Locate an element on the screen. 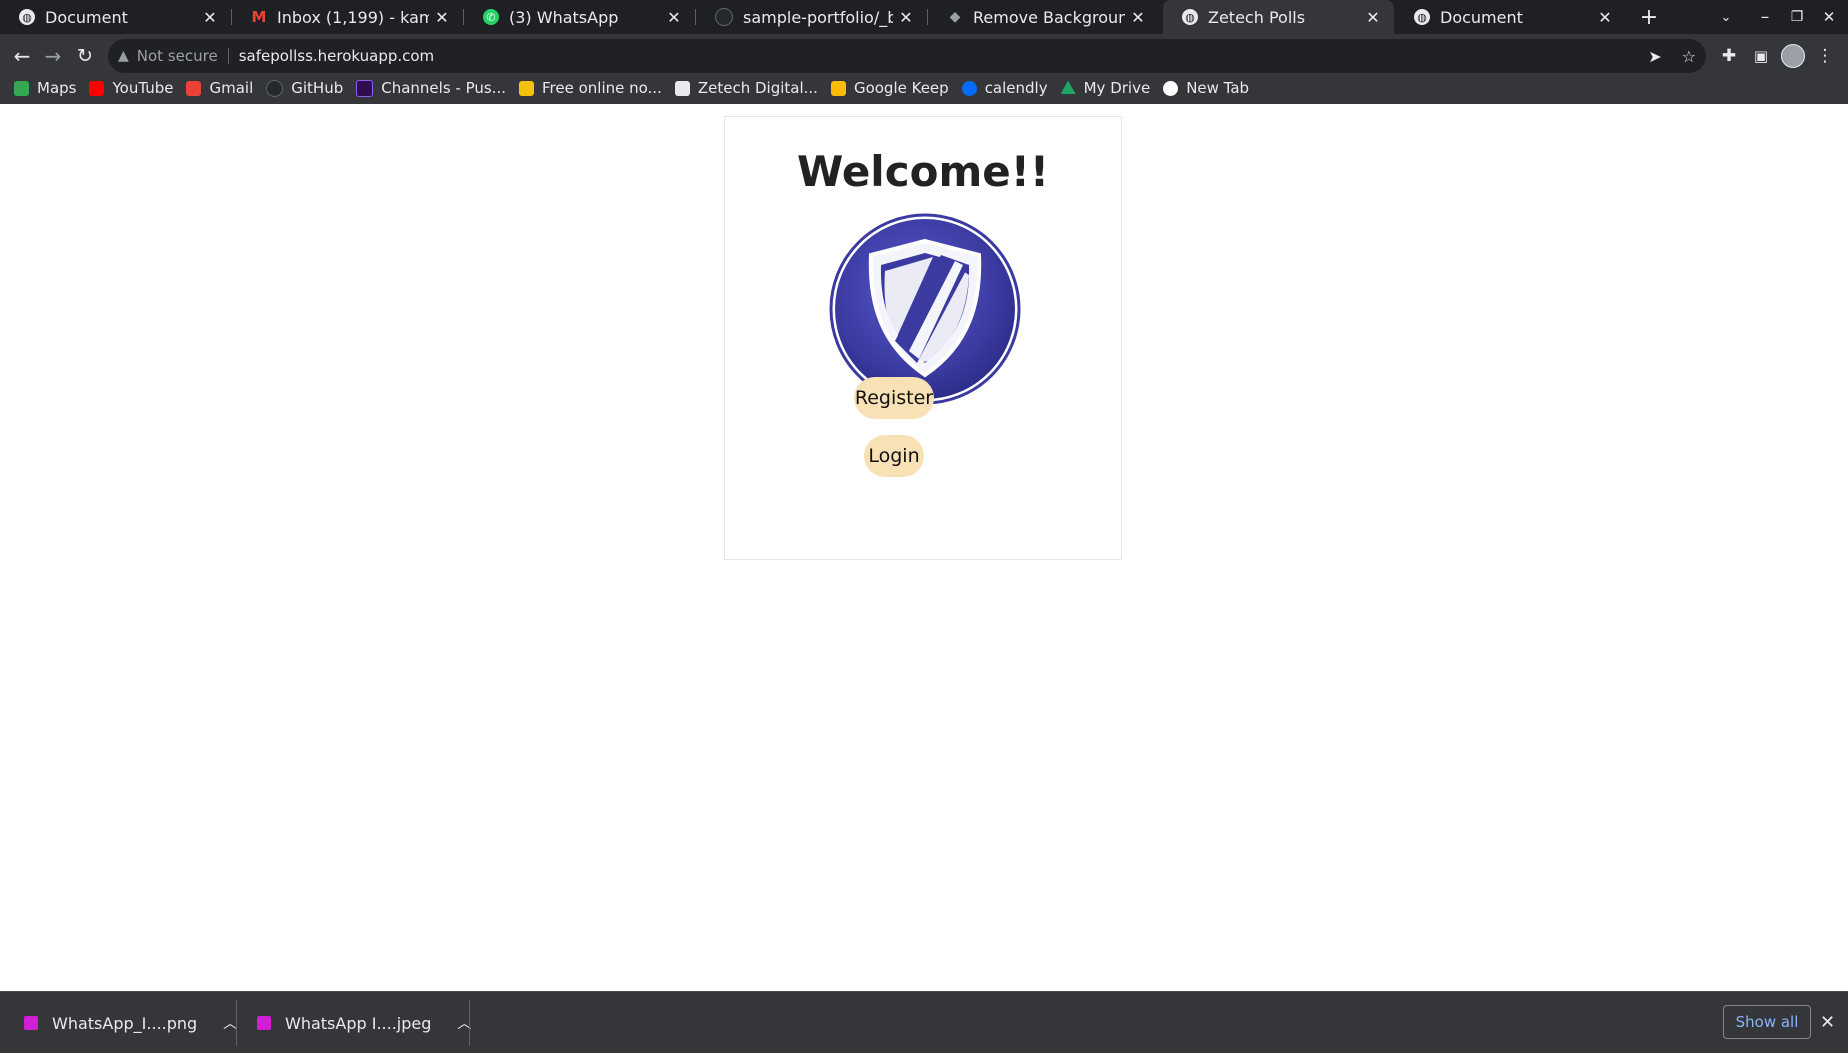 This screenshot has height=1054, width=1848. register-button: Register is located at coordinates (894, 398).